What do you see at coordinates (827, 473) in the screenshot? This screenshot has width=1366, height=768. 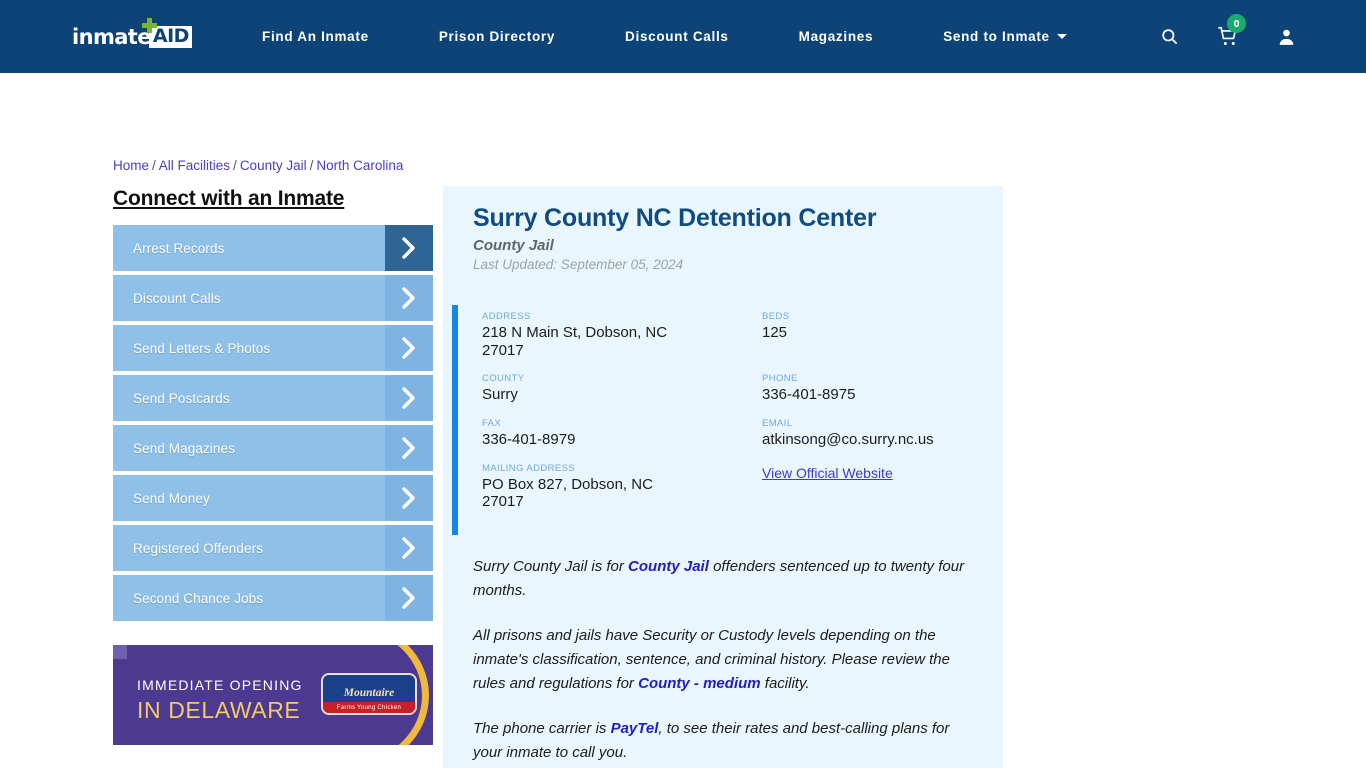 I see `view-official-website-link: View Official Website` at bounding box center [827, 473].